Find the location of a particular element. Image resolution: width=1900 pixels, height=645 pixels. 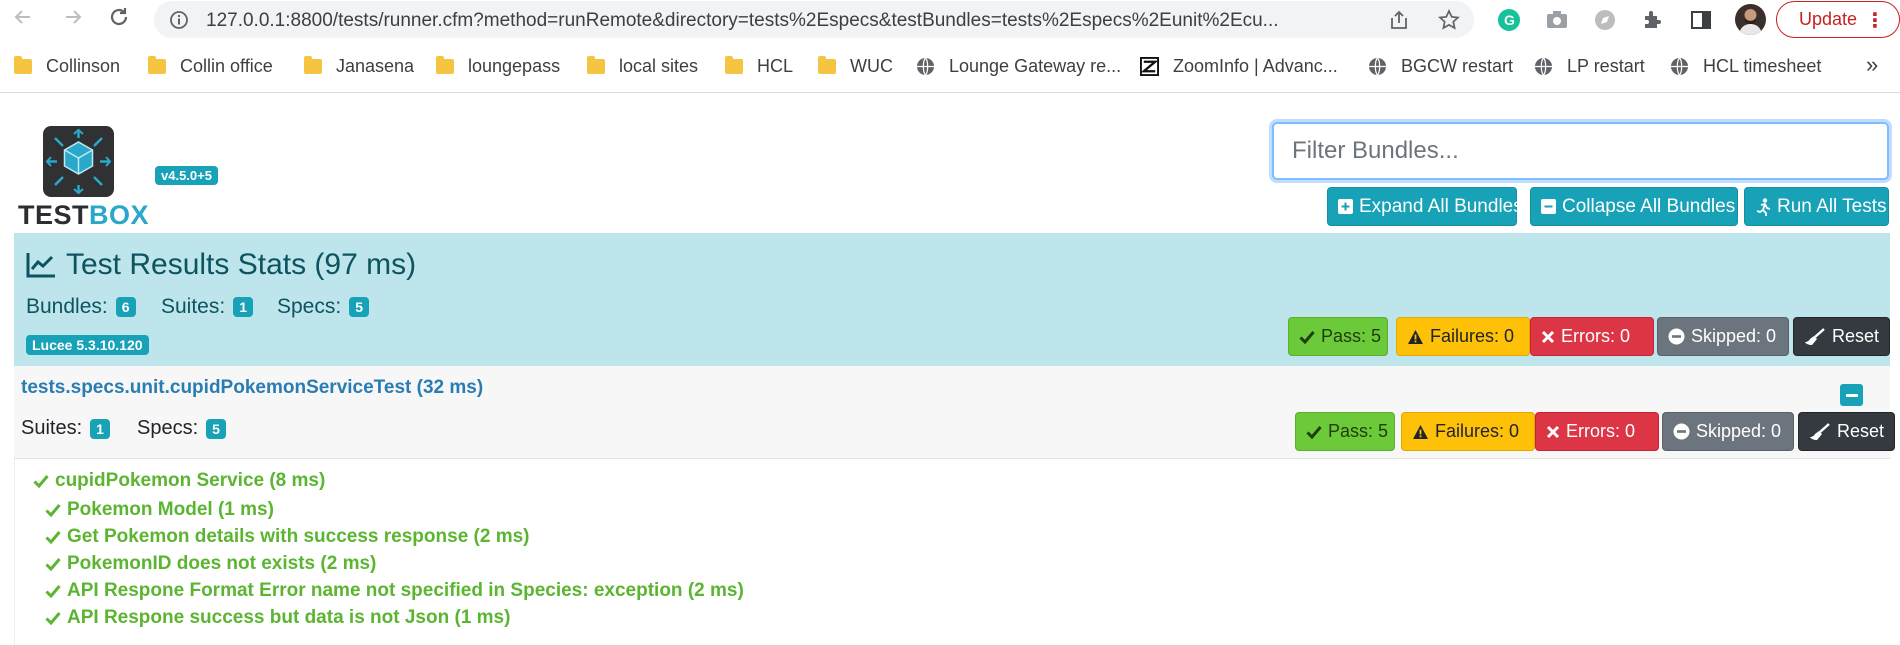

bundle-failures-label: Failures: 0 is located at coordinates (1477, 431).